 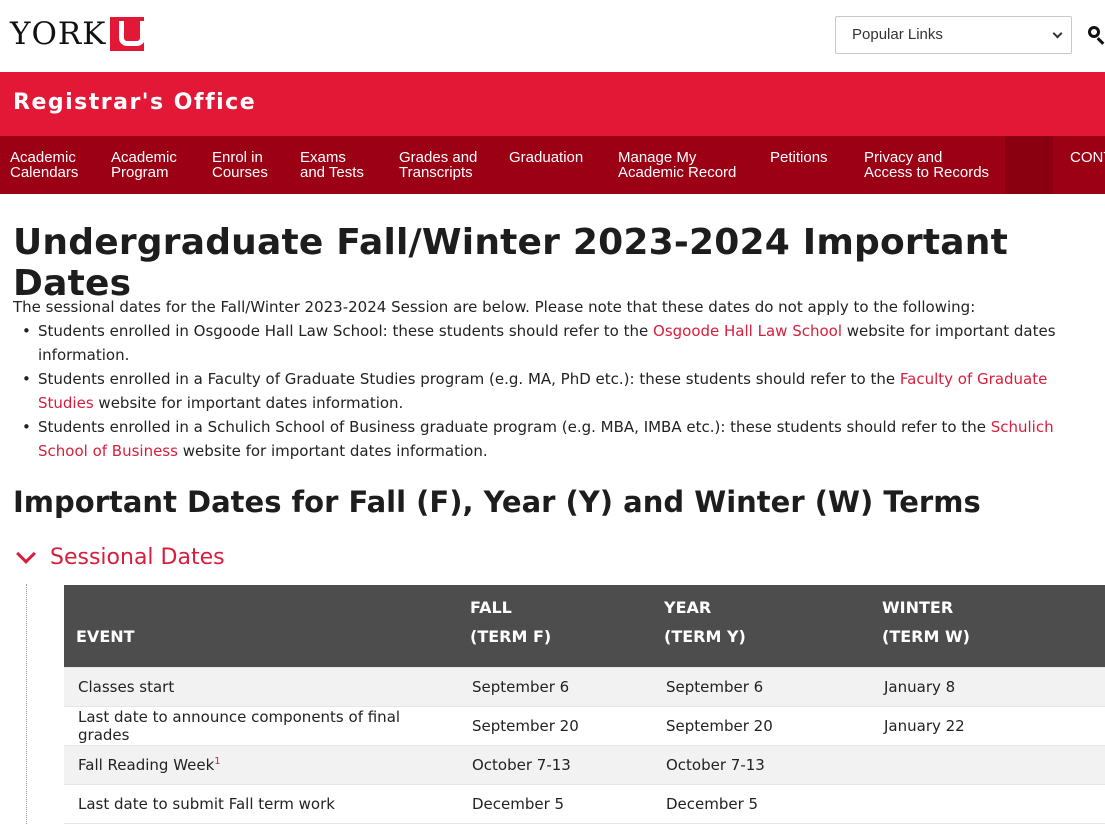 I want to click on logo-u-mark-icon, so click(x=128, y=34).